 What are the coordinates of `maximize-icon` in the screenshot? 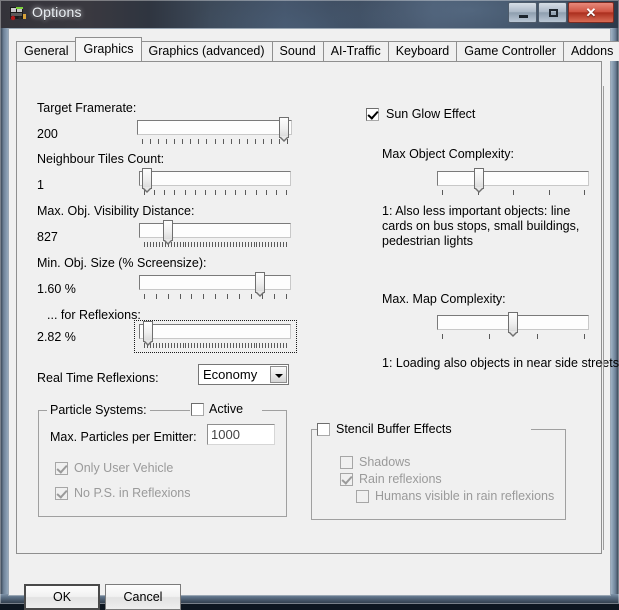 It's located at (553, 13).